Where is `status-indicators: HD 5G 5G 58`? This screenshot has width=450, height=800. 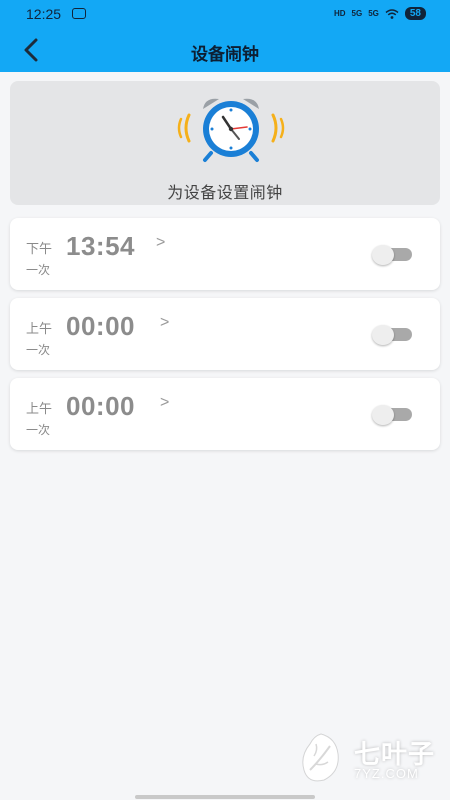 status-indicators: HD 5G 5G 58 is located at coordinates (380, 13).